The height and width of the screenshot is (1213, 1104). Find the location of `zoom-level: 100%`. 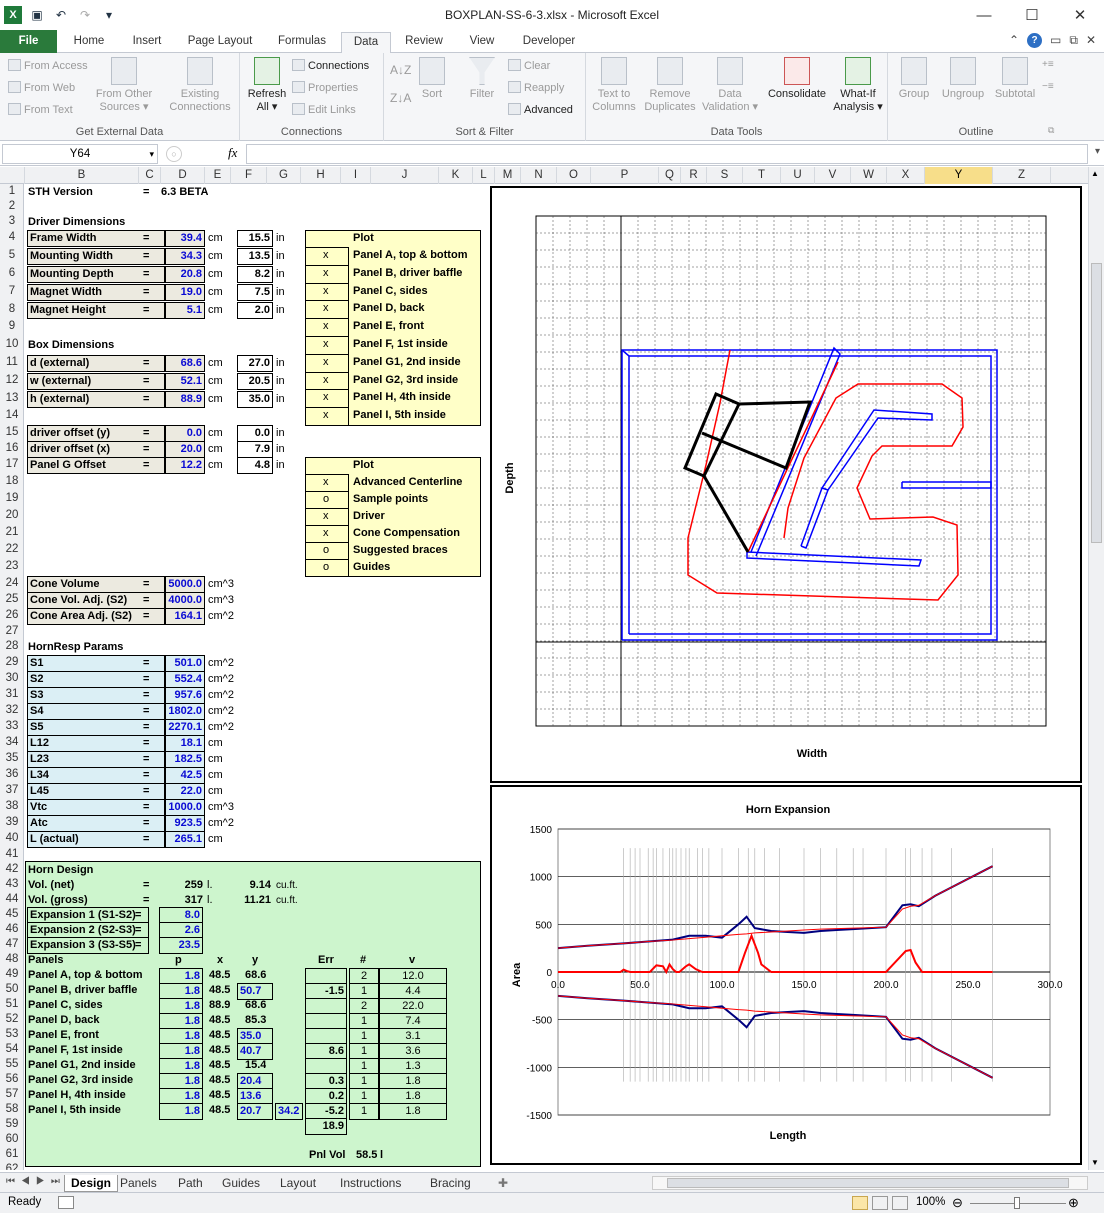

zoom-level: 100% is located at coordinates (930, 1202).